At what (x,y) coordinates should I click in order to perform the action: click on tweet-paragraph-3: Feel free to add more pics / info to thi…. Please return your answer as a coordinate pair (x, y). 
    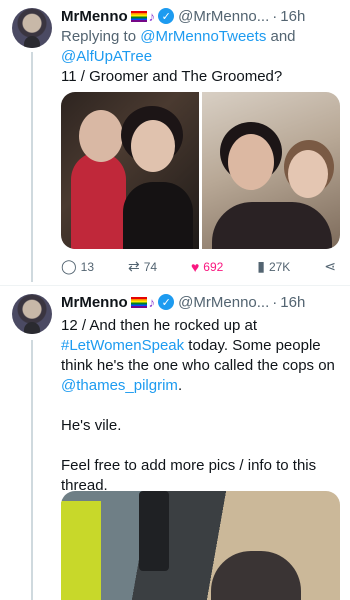
    Looking at the image, I should click on (189, 475).